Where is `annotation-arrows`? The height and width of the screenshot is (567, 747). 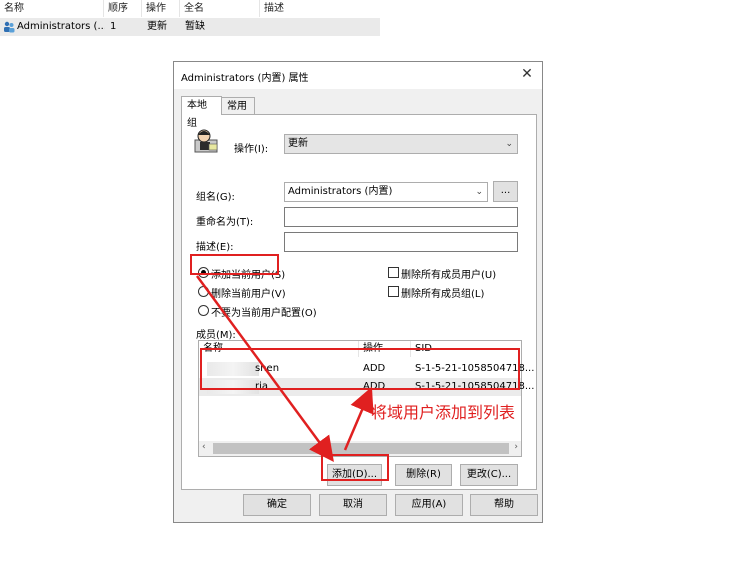 annotation-arrows is located at coordinates (284, 369).